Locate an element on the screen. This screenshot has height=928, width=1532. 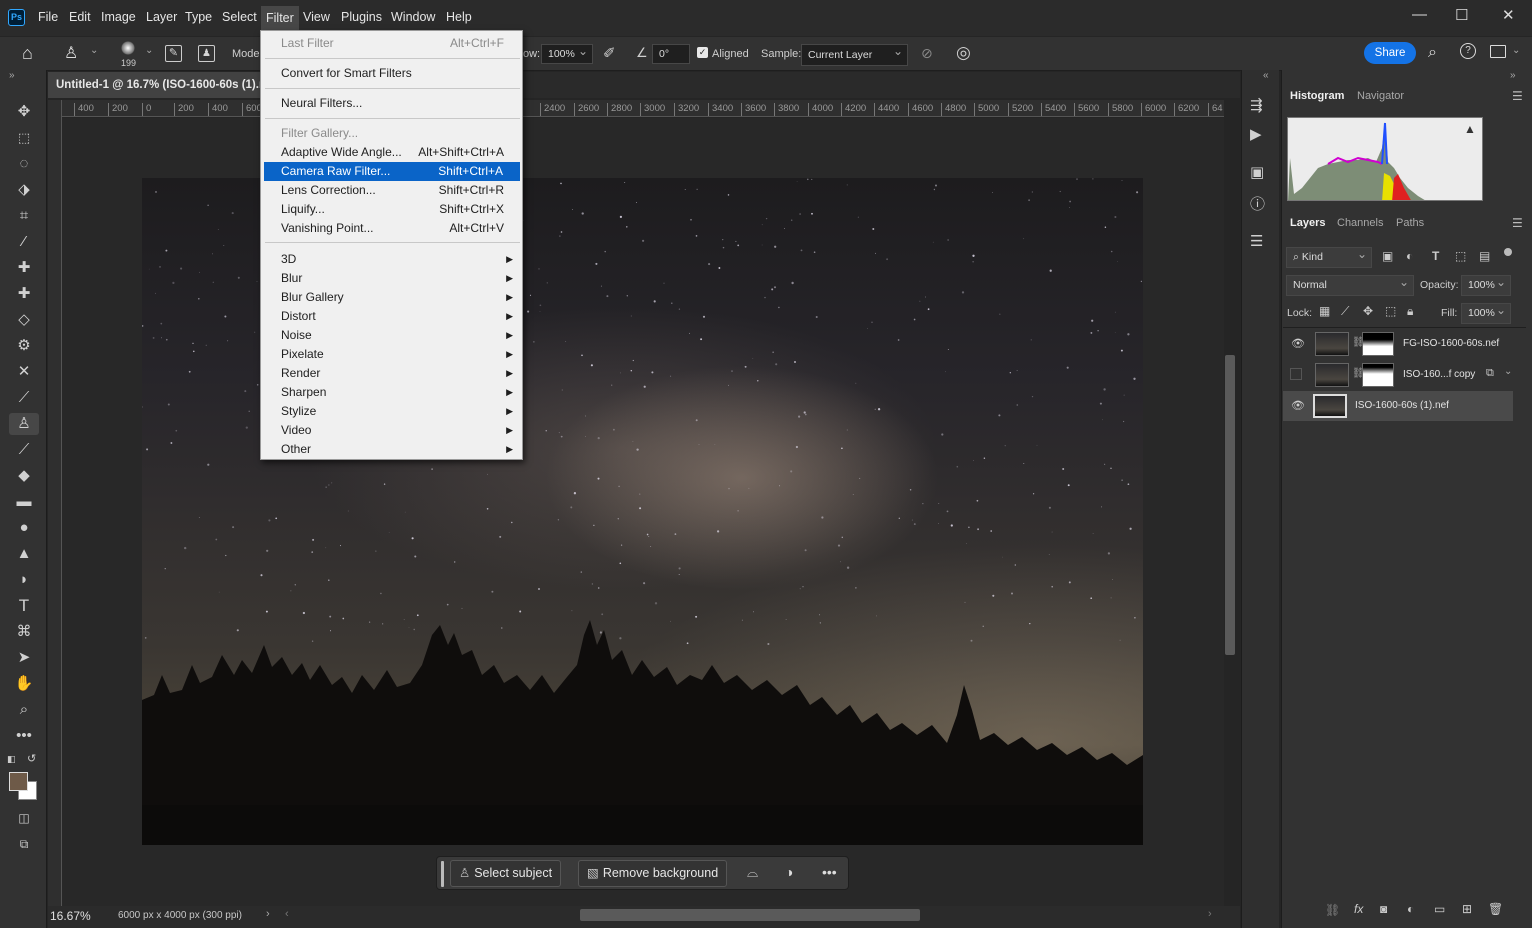
hand-tool-icon: ✋ is located at coordinates (24, 684).